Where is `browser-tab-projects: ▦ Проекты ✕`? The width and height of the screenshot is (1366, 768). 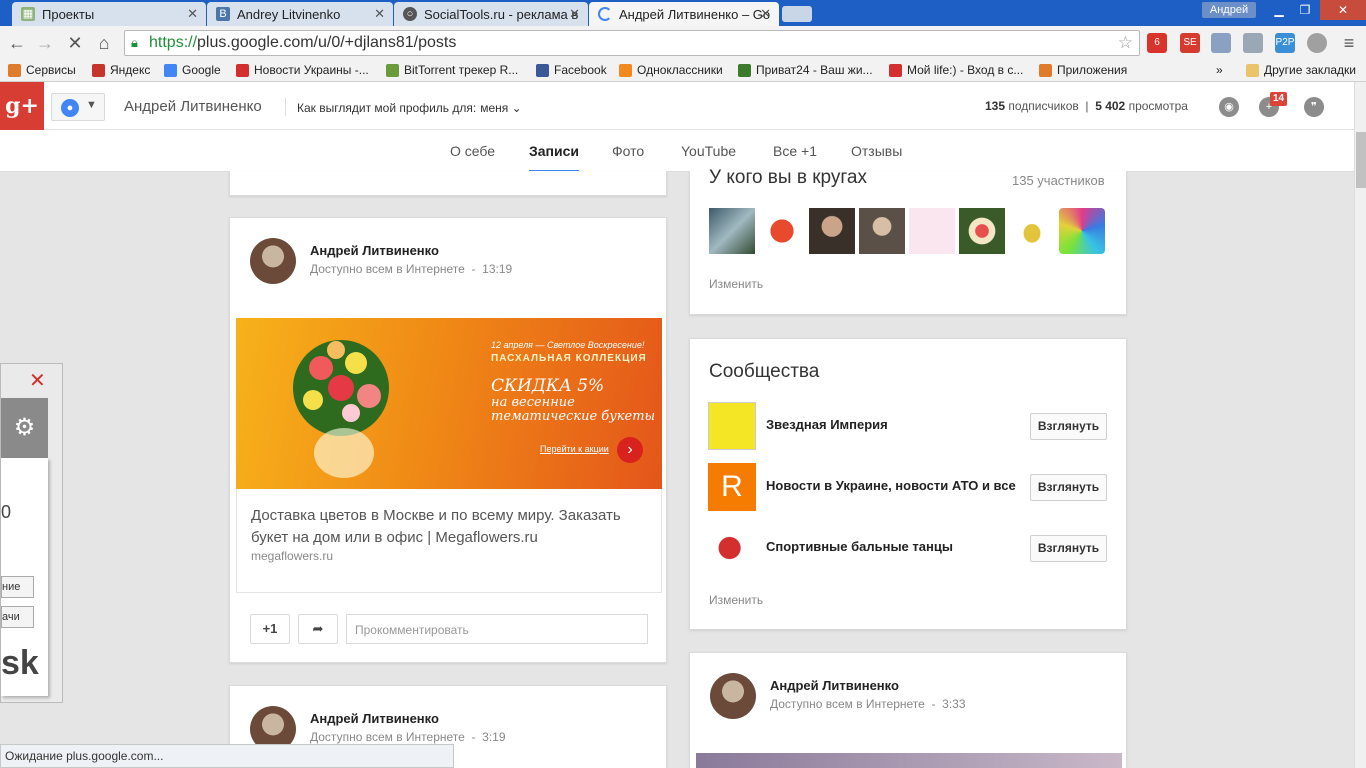 browser-tab-projects: ▦ Проекты ✕ is located at coordinates (109, 14).